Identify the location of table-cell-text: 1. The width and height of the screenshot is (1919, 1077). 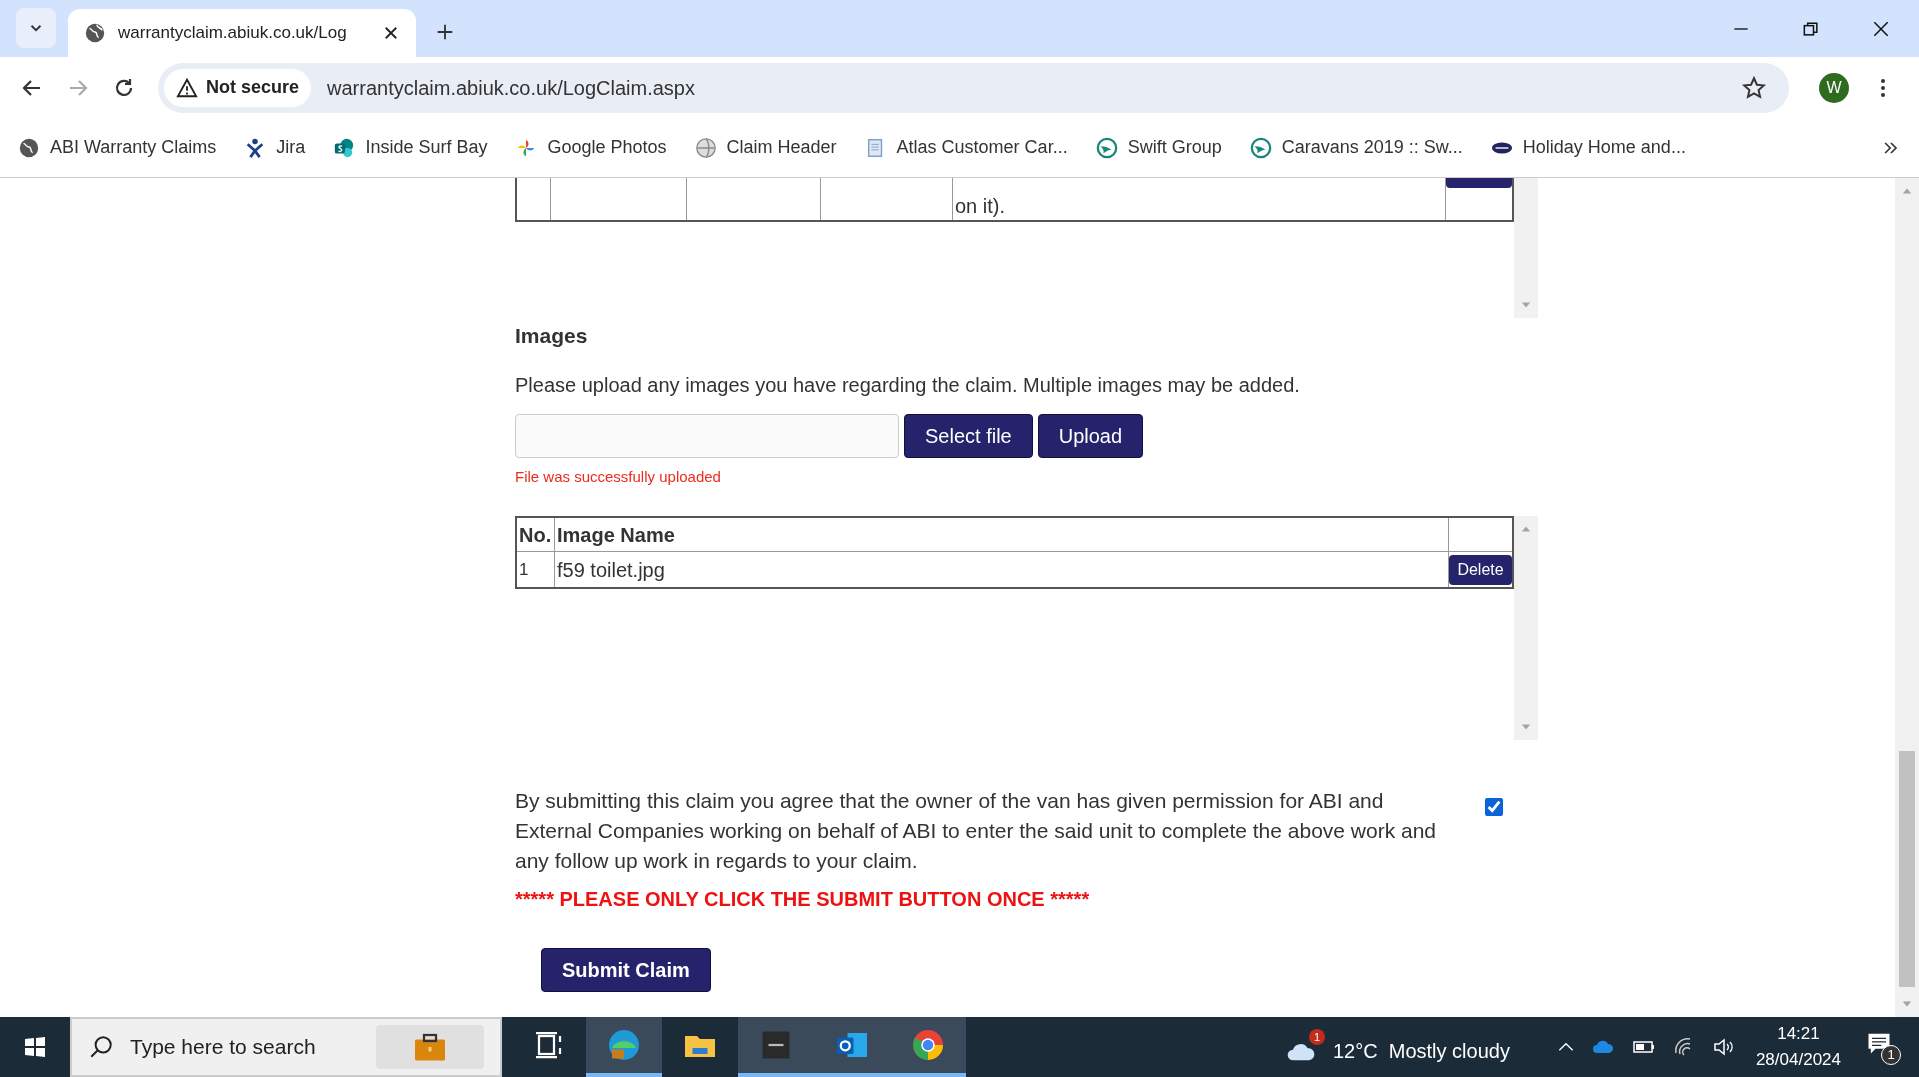
(524, 569).